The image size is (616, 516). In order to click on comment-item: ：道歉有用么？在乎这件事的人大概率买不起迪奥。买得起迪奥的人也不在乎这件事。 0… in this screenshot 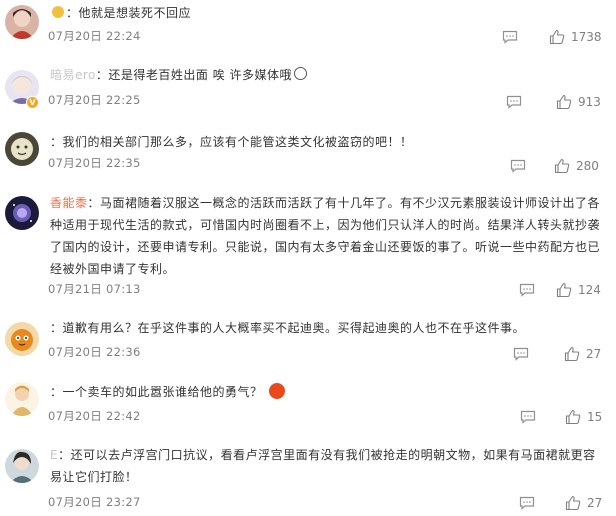, I will do `click(308, 341)`.